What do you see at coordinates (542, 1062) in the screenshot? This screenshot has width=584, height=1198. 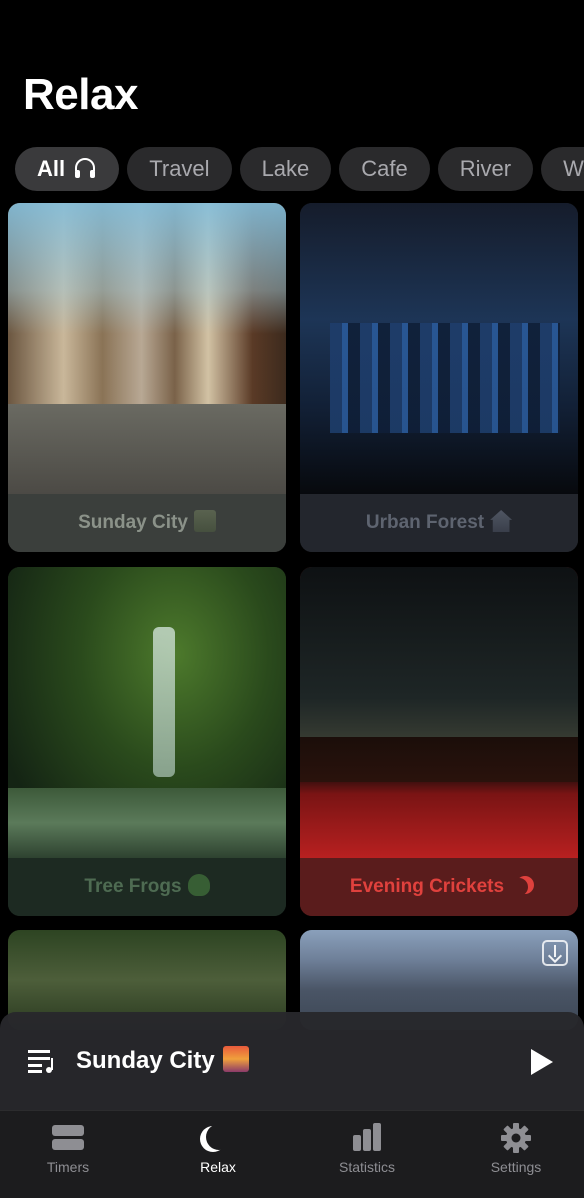 I see `play-button` at bounding box center [542, 1062].